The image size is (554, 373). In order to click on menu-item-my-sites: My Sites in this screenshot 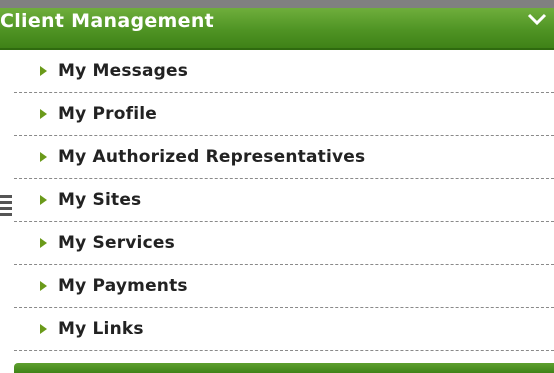, I will do `click(284, 200)`.